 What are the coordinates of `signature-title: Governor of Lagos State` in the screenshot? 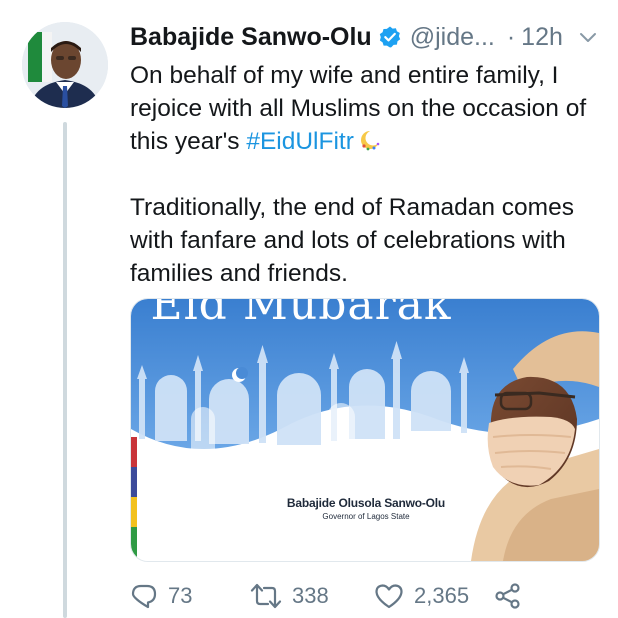 It's located at (366, 516).